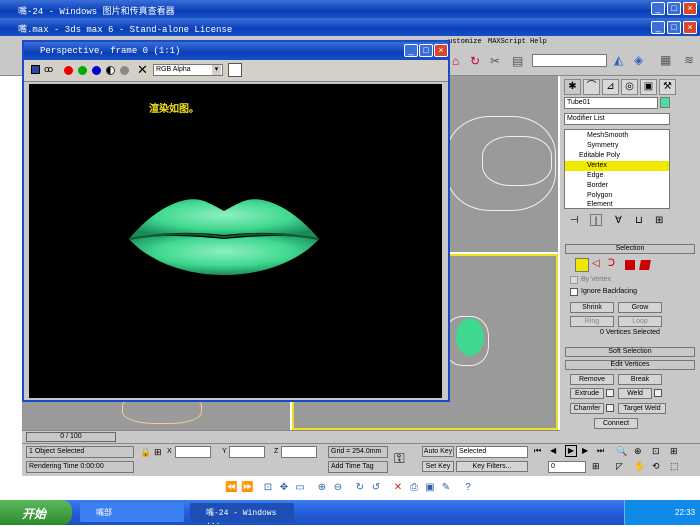 The width and height of the screenshot is (700, 527). What do you see at coordinates (640, 321) in the screenshot?
I see `loop-button: Loop` at bounding box center [640, 321].